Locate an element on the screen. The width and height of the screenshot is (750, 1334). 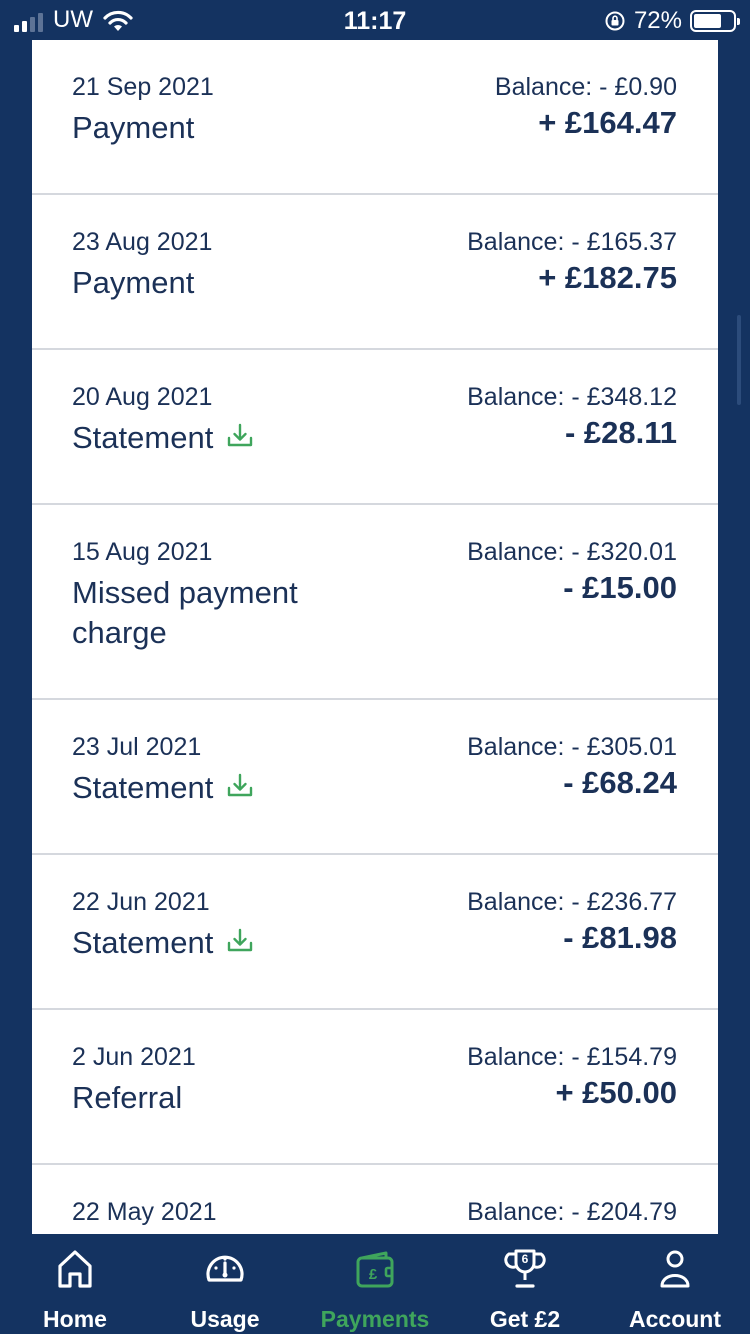
wallet-icon: £ is located at coordinates (375, 1269).